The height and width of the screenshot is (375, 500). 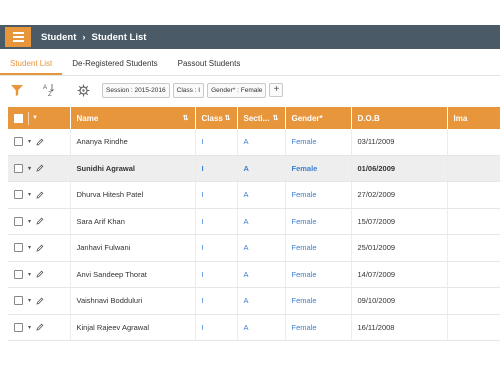 I want to click on class-filter-chip: Class : I, so click(x=188, y=90).